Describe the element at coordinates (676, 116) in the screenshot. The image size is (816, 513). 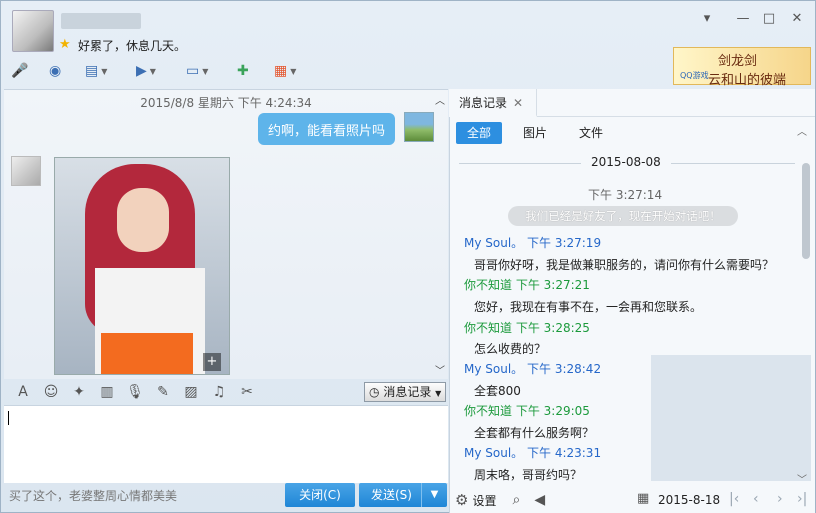
I see `tab-divider` at that location.